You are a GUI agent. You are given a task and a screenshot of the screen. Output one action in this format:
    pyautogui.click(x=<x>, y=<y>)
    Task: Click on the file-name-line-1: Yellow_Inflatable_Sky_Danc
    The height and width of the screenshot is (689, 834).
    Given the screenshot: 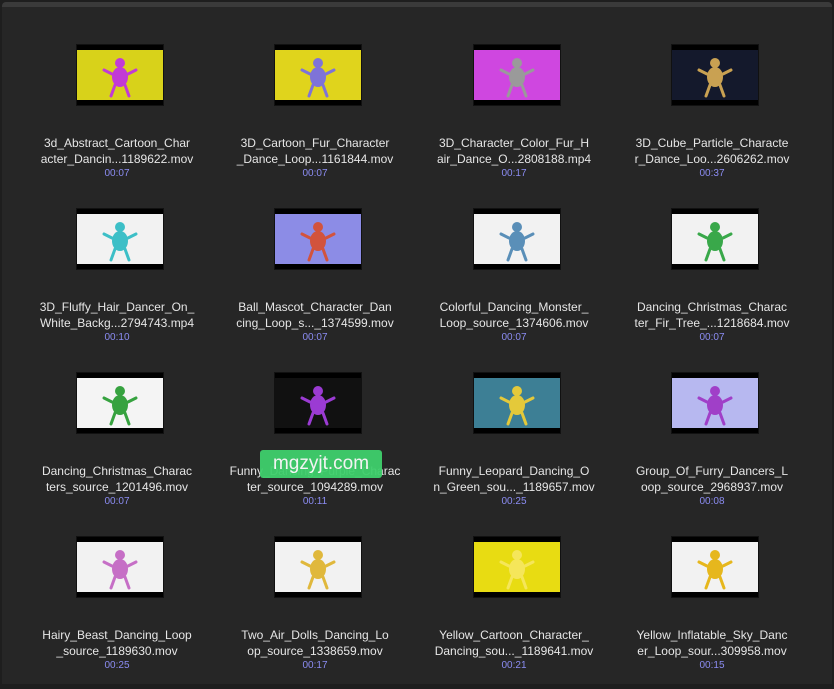 What is the action you would take?
    pyautogui.click(x=712, y=635)
    